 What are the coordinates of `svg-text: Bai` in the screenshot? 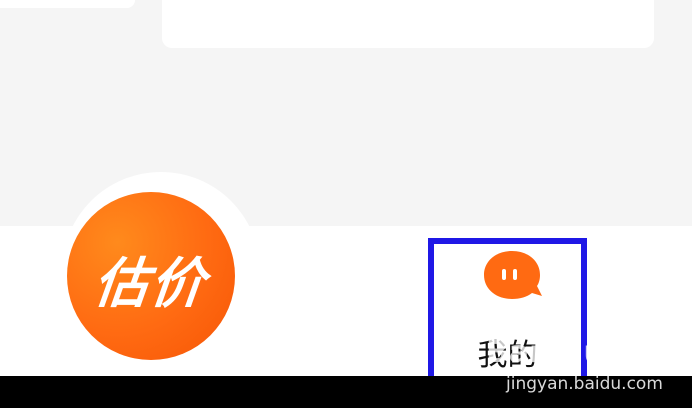 It's located at (512, 352).